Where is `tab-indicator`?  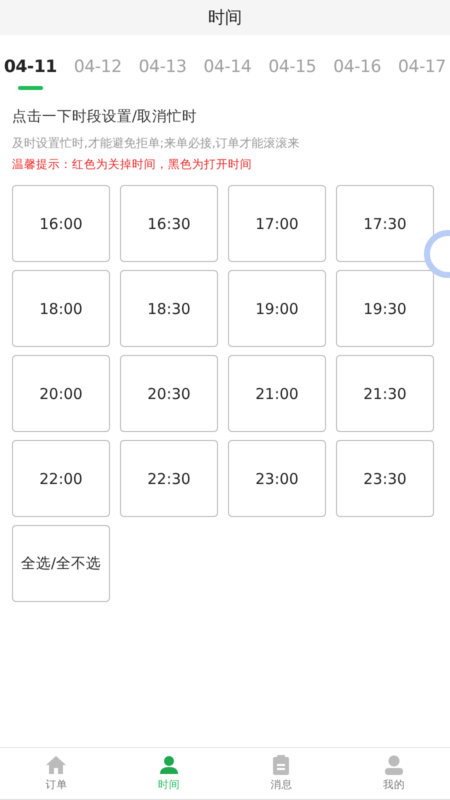 tab-indicator is located at coordinates (30, 88).